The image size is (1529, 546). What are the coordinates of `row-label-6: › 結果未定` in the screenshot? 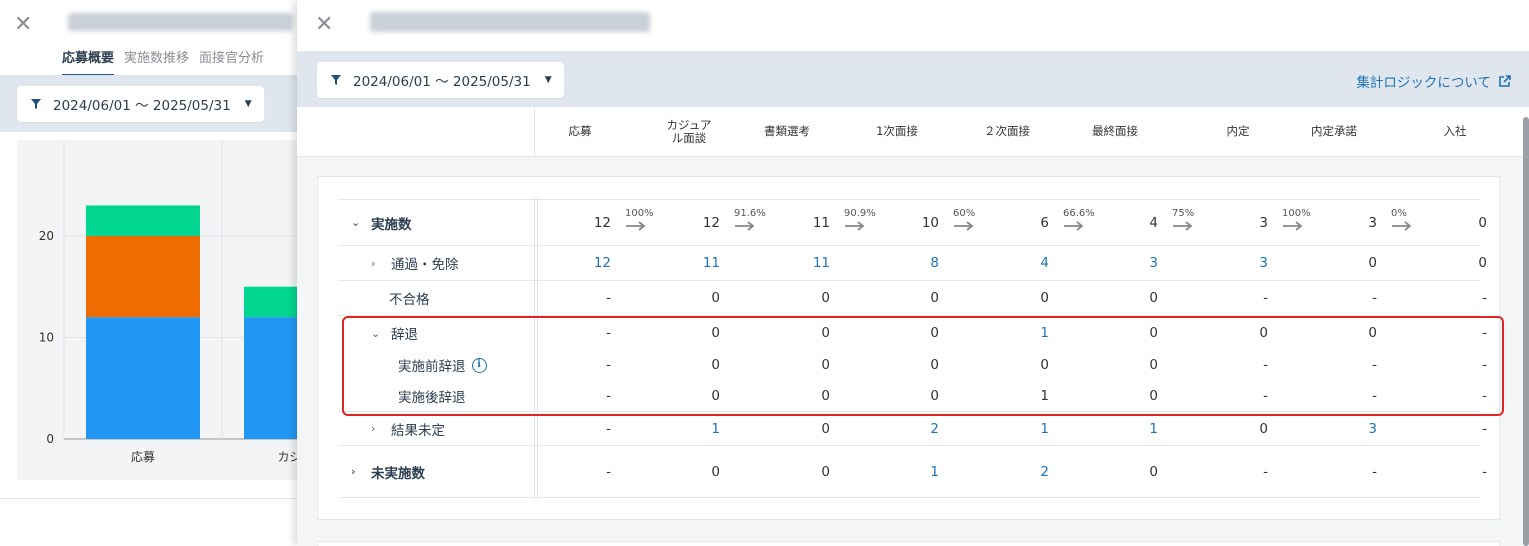 It's located at (408, 429).